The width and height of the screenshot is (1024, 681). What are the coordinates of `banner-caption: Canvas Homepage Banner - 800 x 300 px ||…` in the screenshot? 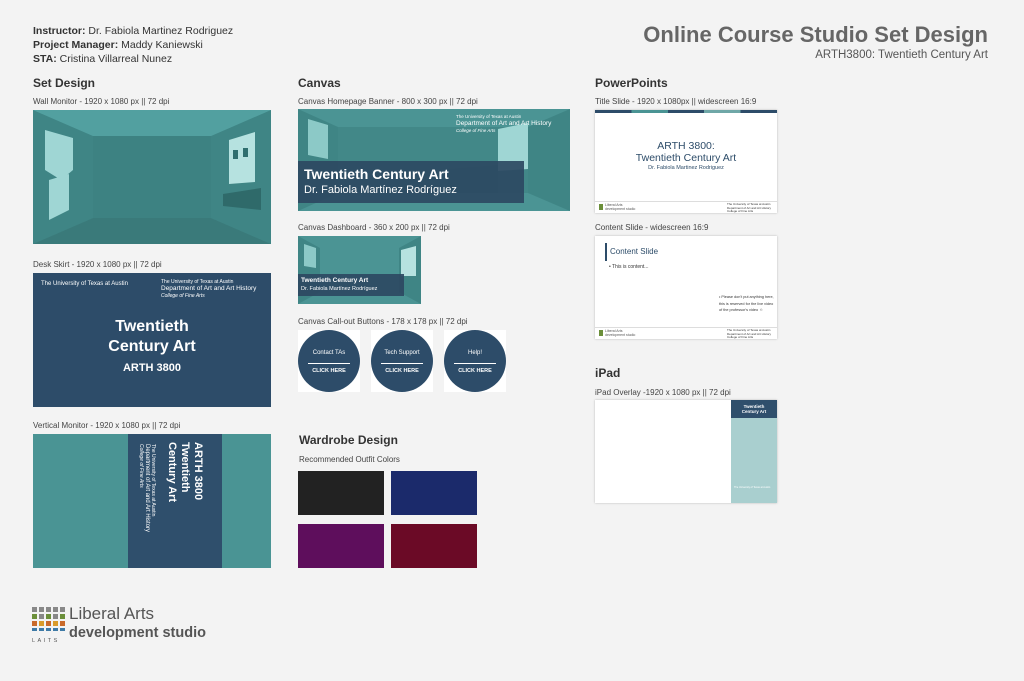 It's located at (388, 101).